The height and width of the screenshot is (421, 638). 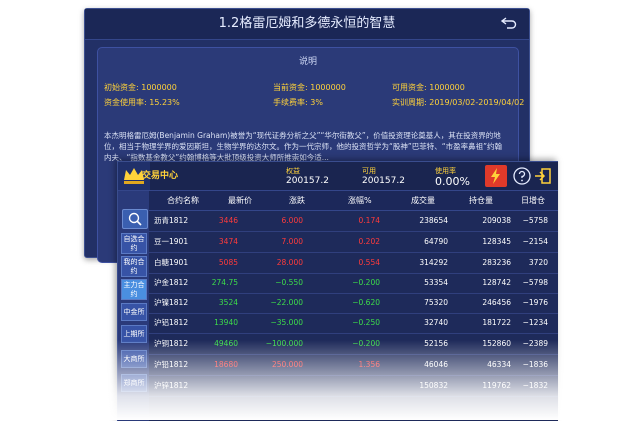 What do you see at coordinates (481, 200) in the screenshot?
I see `header-open-interest: 持仓量` at bounding box center [481, 200].